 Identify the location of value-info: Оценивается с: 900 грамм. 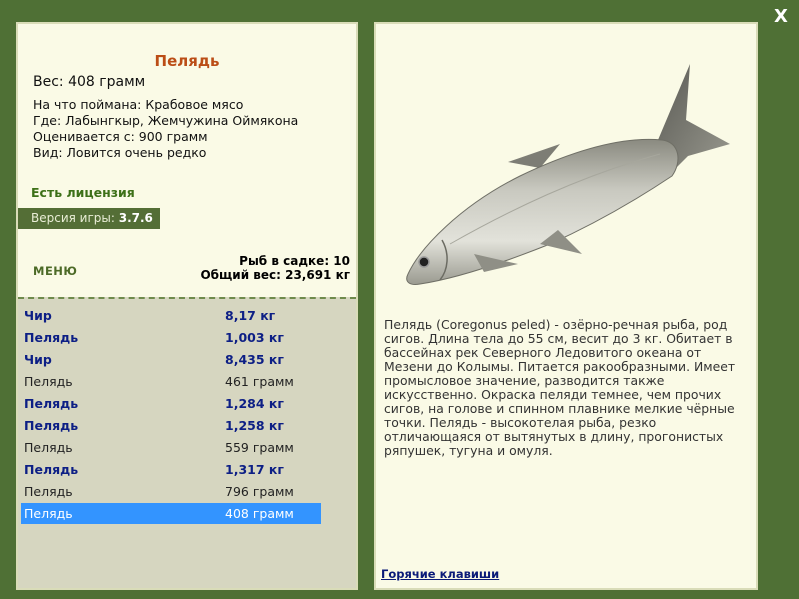
(120, 136).